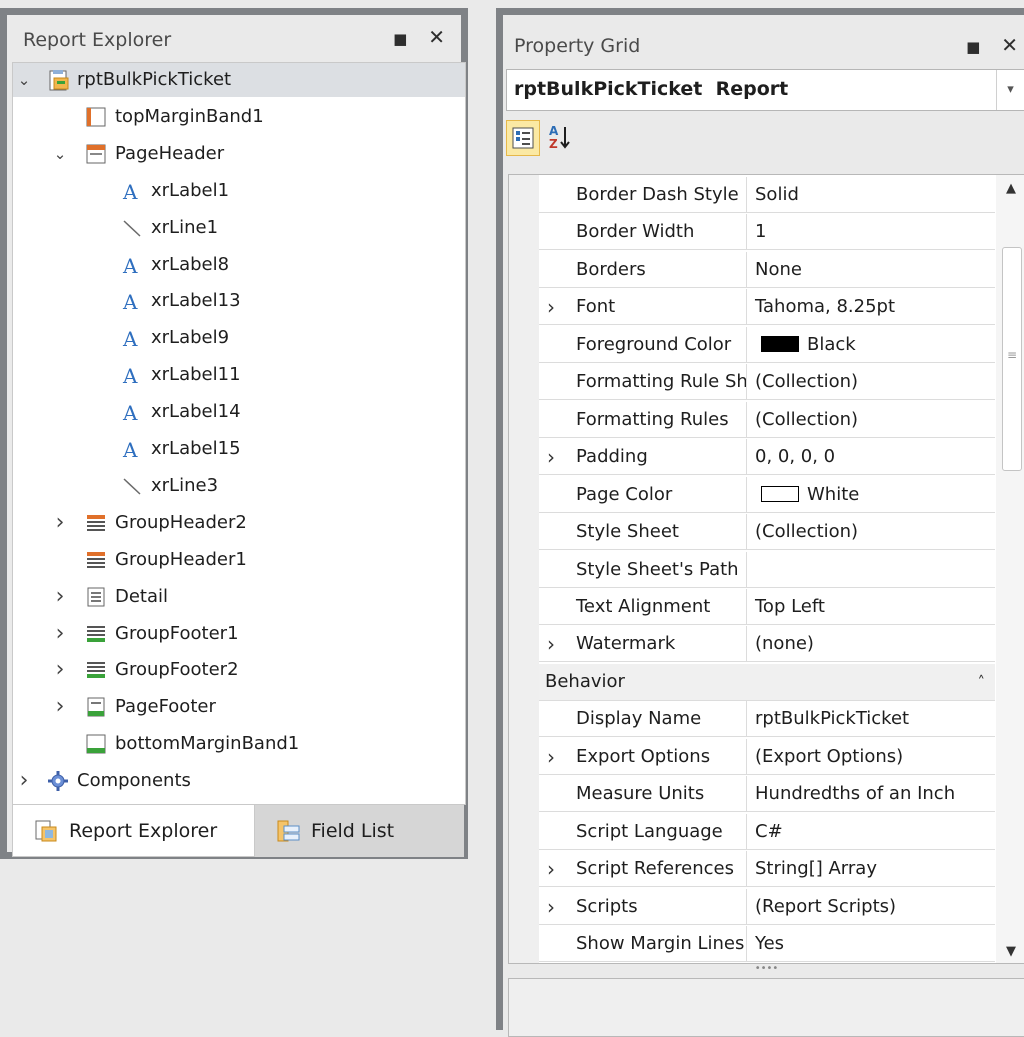  I want to click on label-icon: A, so click(130, 191).